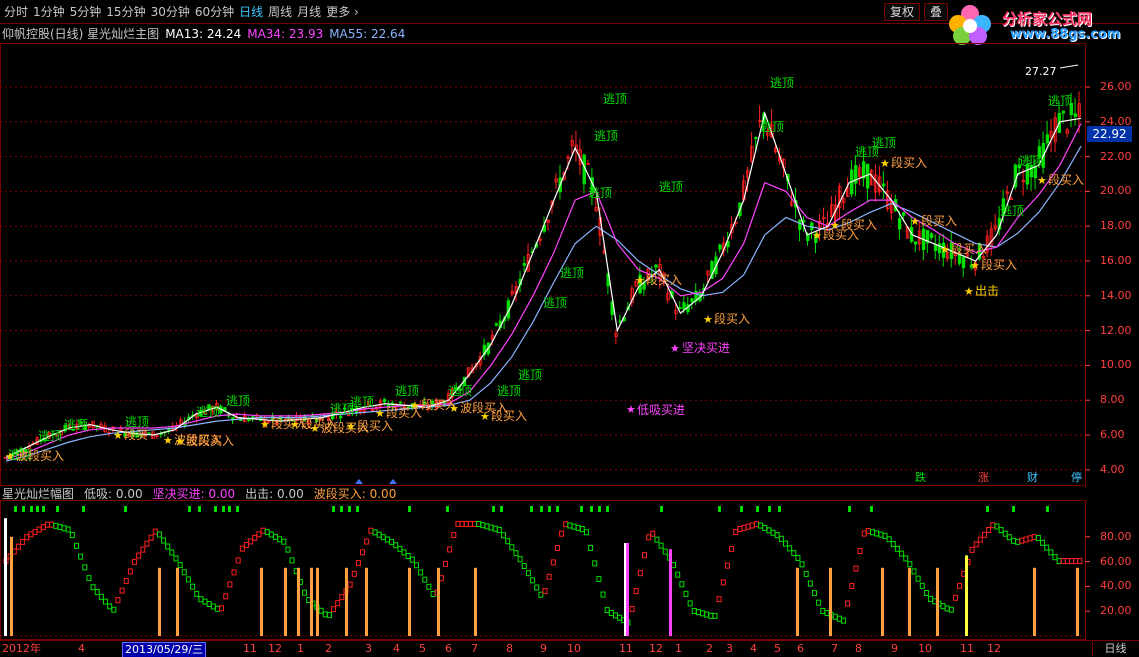 Image resolution: width=1139 pixels, height=657 pixels. What do you see at coordinates (967, 648) in the screenshot?
I see `date-tick-label: 11` at bounding box center [967, 648].